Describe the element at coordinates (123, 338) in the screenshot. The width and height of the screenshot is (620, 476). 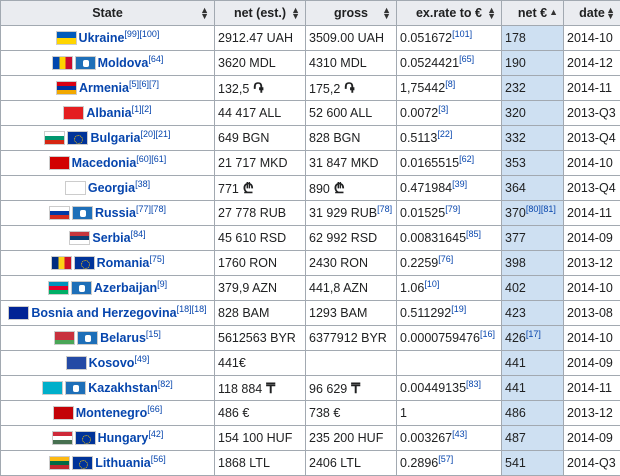
I see `state-link: Belarus` at that location.